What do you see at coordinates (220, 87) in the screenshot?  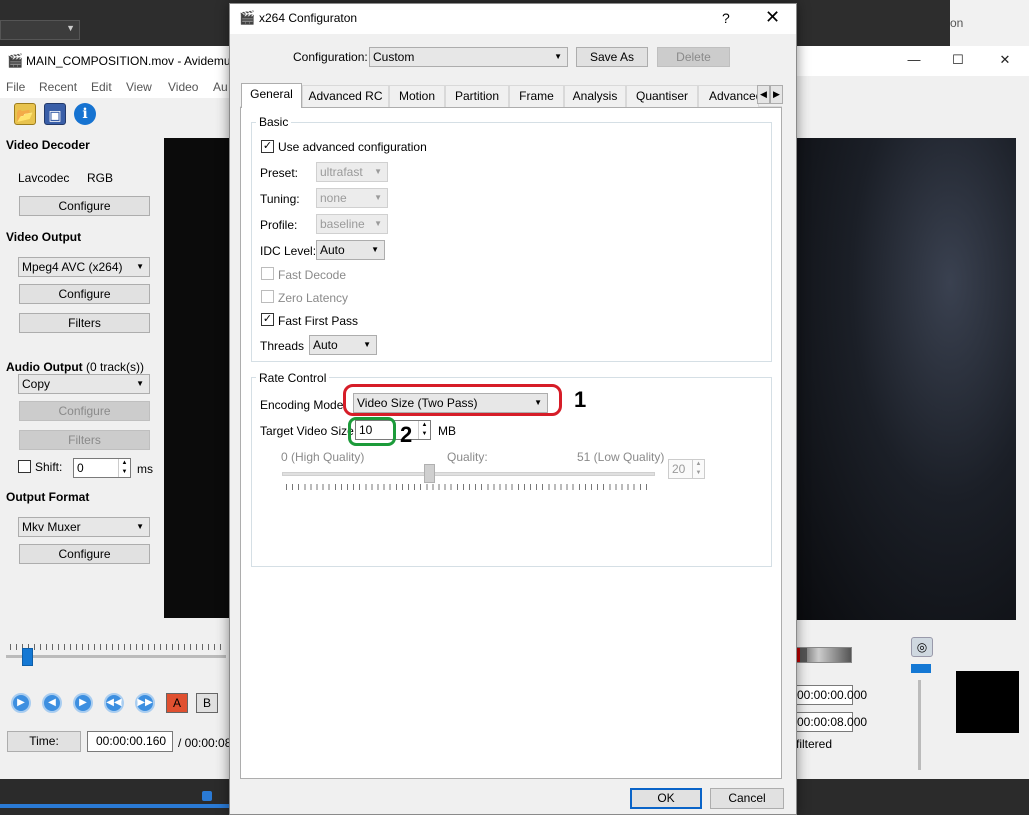 I see `menu-audio: Au` at bounding box center [220, 87].